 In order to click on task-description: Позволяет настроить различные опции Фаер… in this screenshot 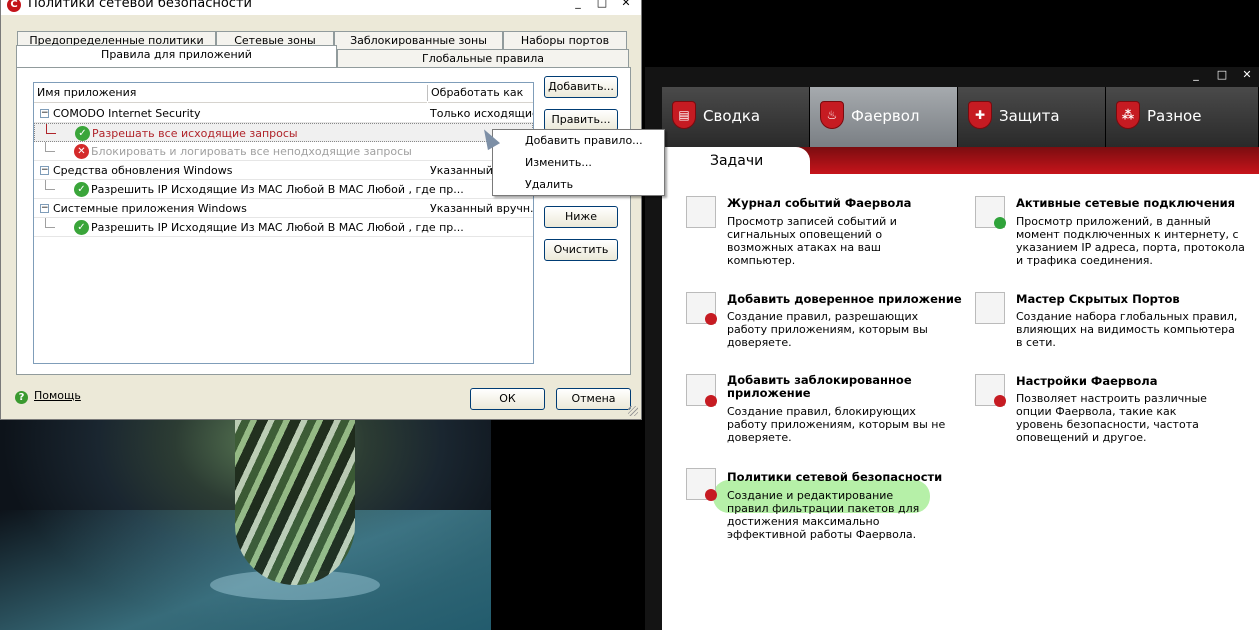, I will do `click(1111, 418)`.